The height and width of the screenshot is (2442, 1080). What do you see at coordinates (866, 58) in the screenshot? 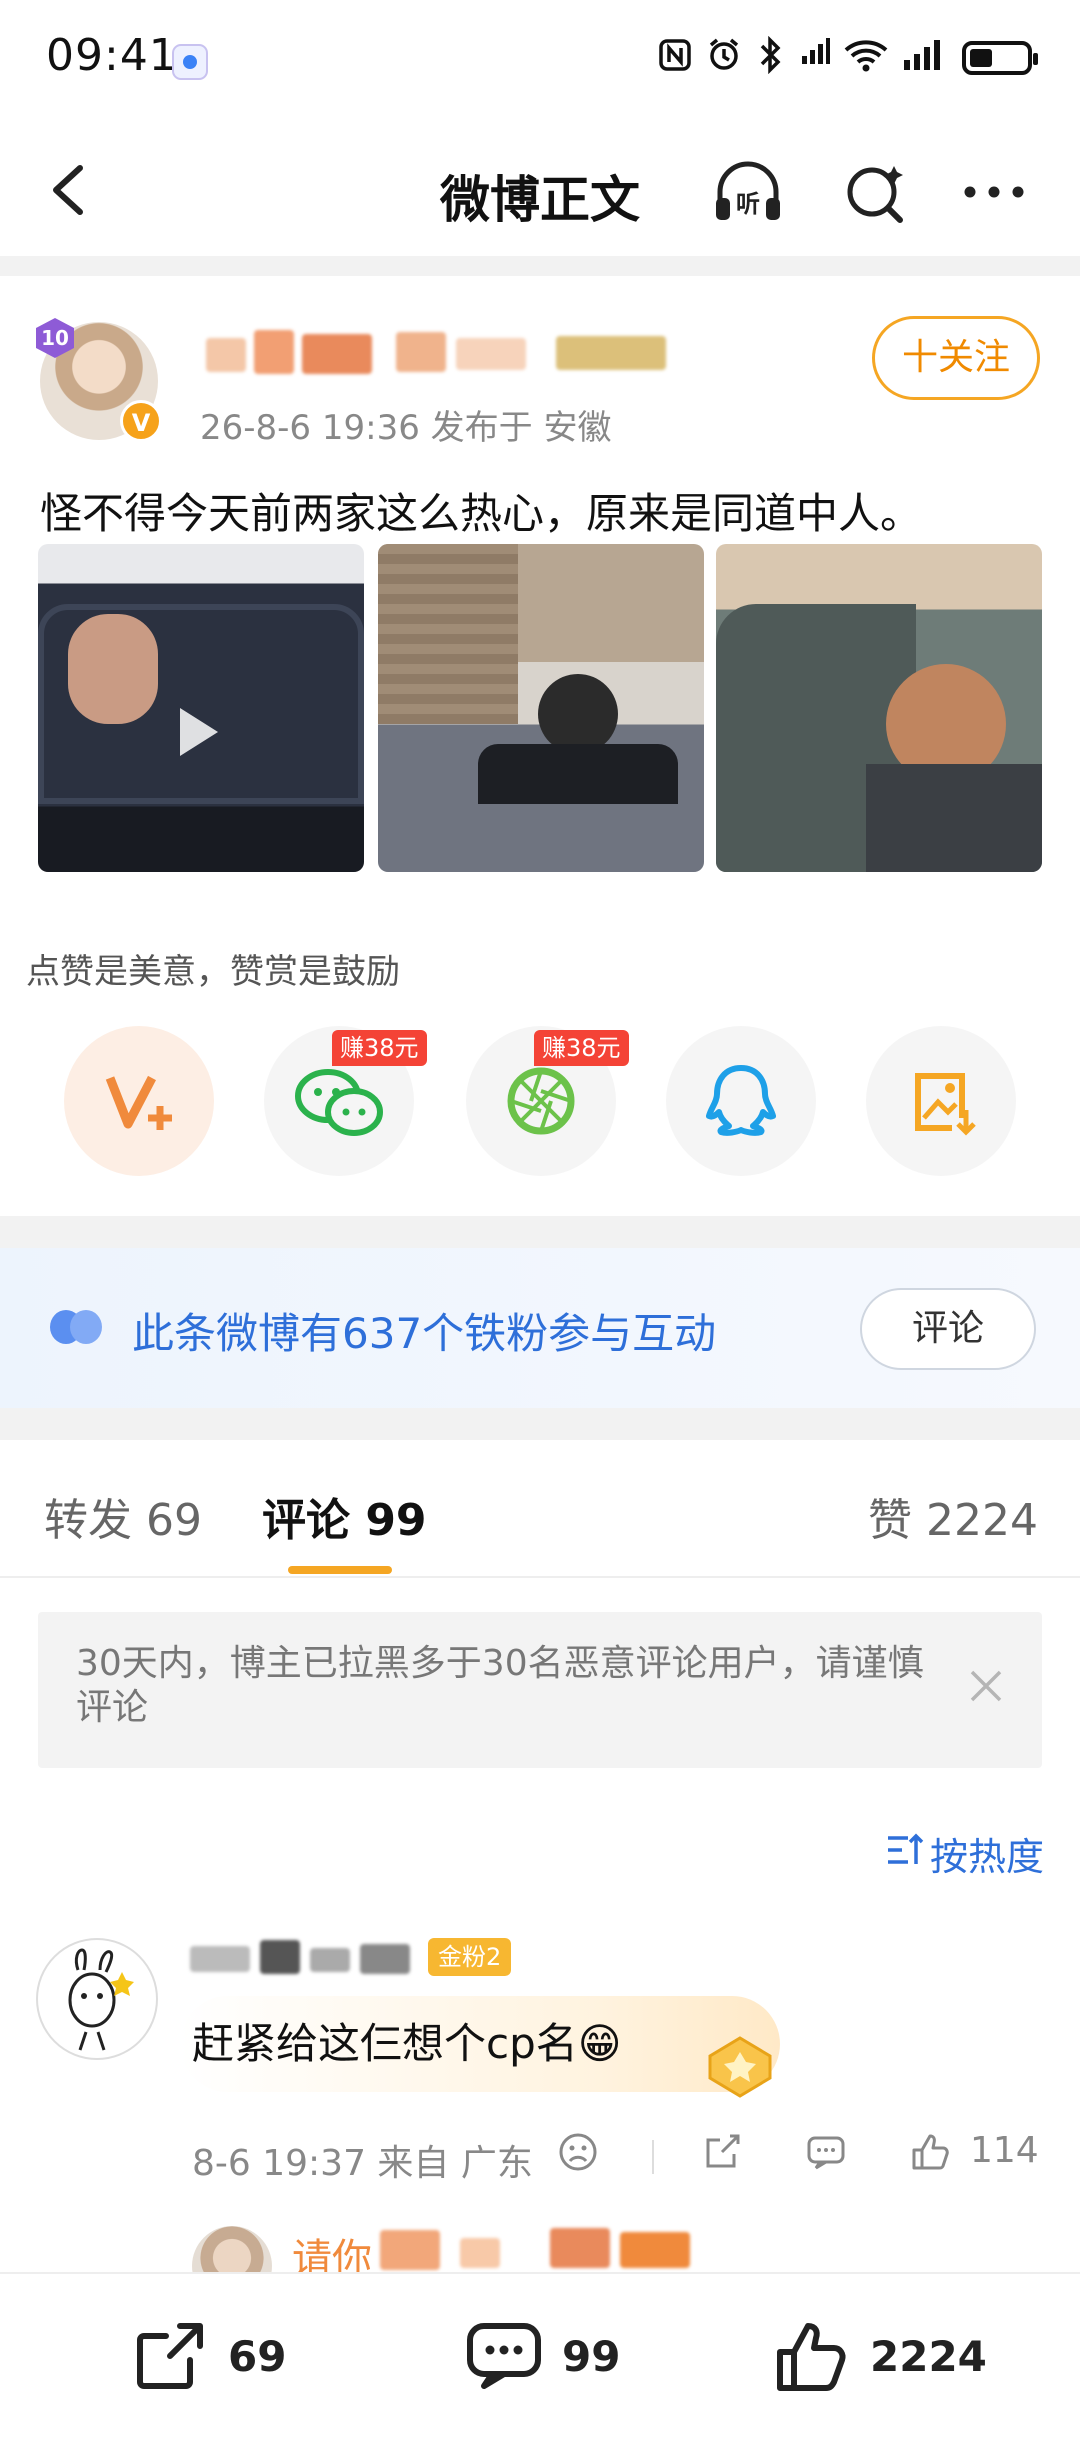
I see `wifi-icon` at bounding box center [866, 58].